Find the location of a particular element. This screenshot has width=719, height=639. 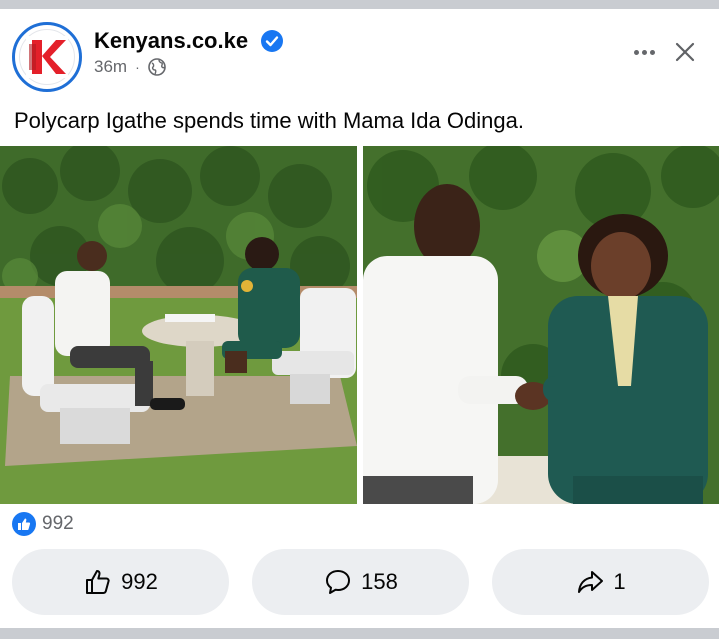

thumbs-up-icon is located at coordinates (98, 582).